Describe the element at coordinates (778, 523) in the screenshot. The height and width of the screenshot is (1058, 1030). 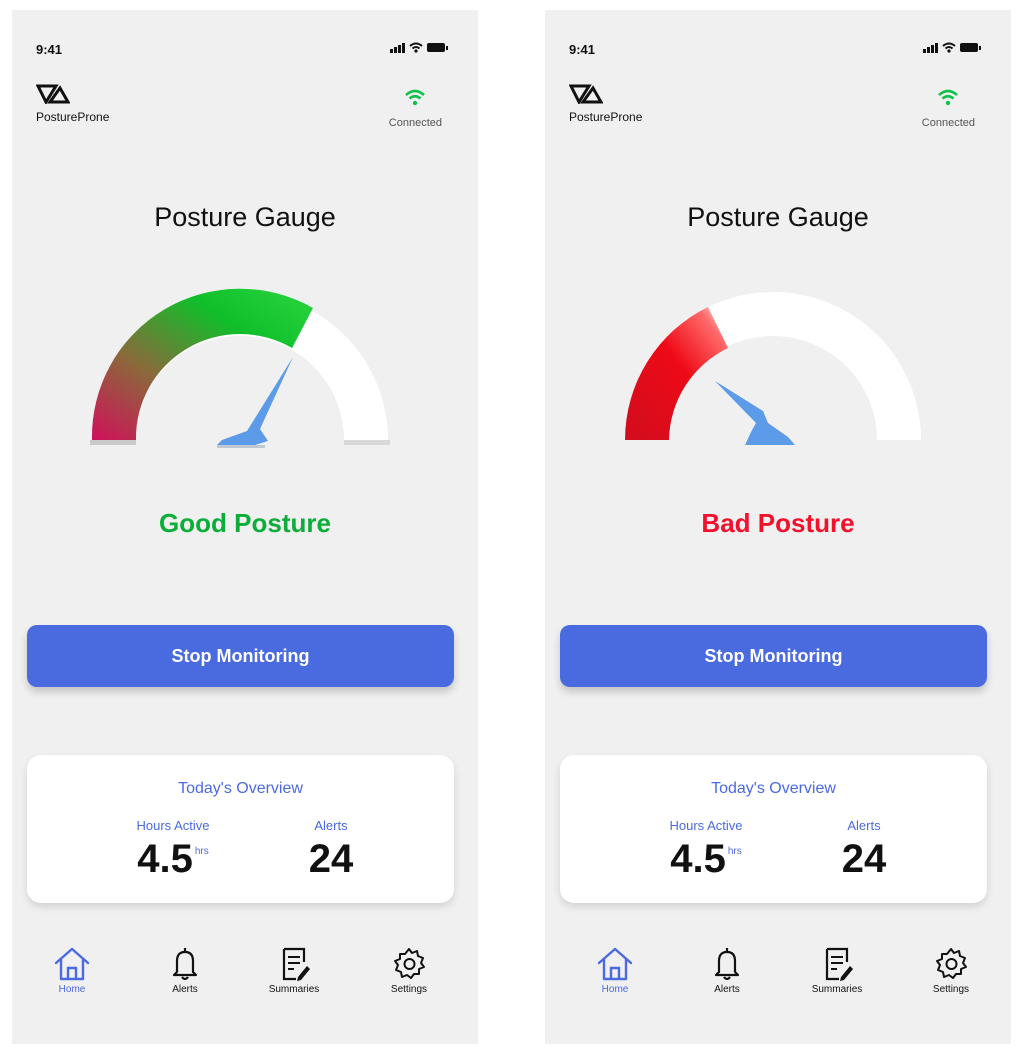
I see `posture-status: Bad Posture` at that location.